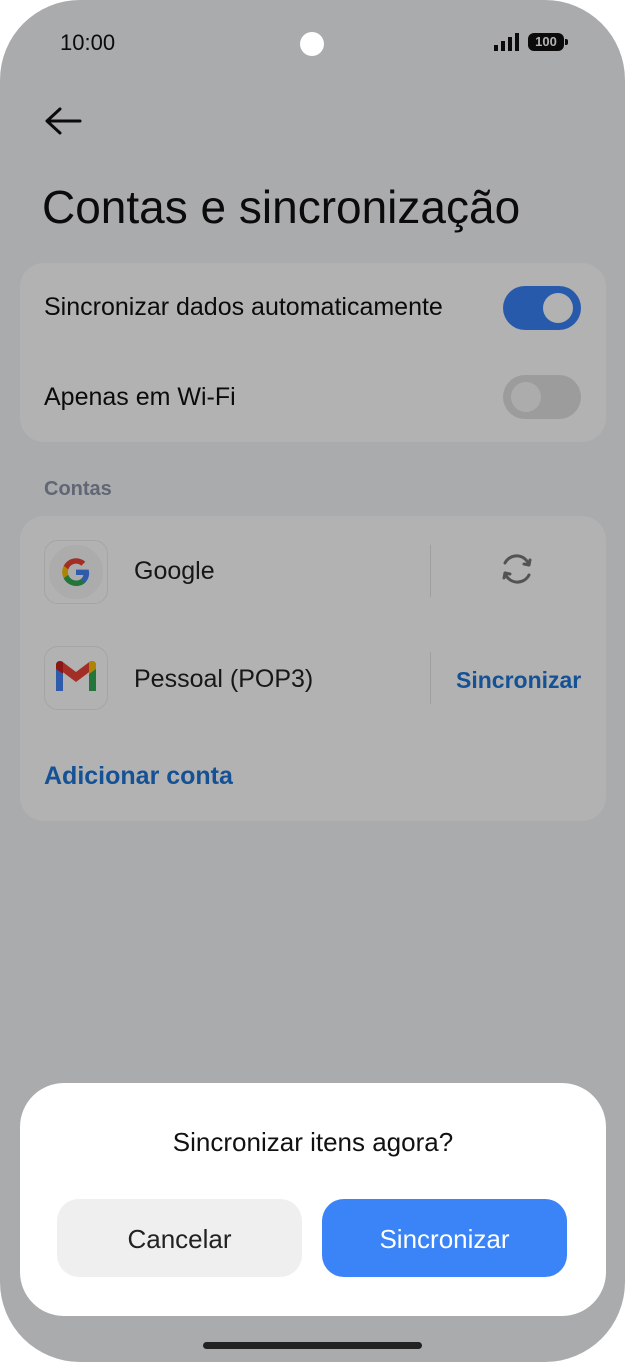 This screenshot has height=1362, width=625. What do you see at coordinates (444, 1238) in the screenshot?
I see `confirm-sync-button: Sincronizar` at bounding box center [444, 1238].